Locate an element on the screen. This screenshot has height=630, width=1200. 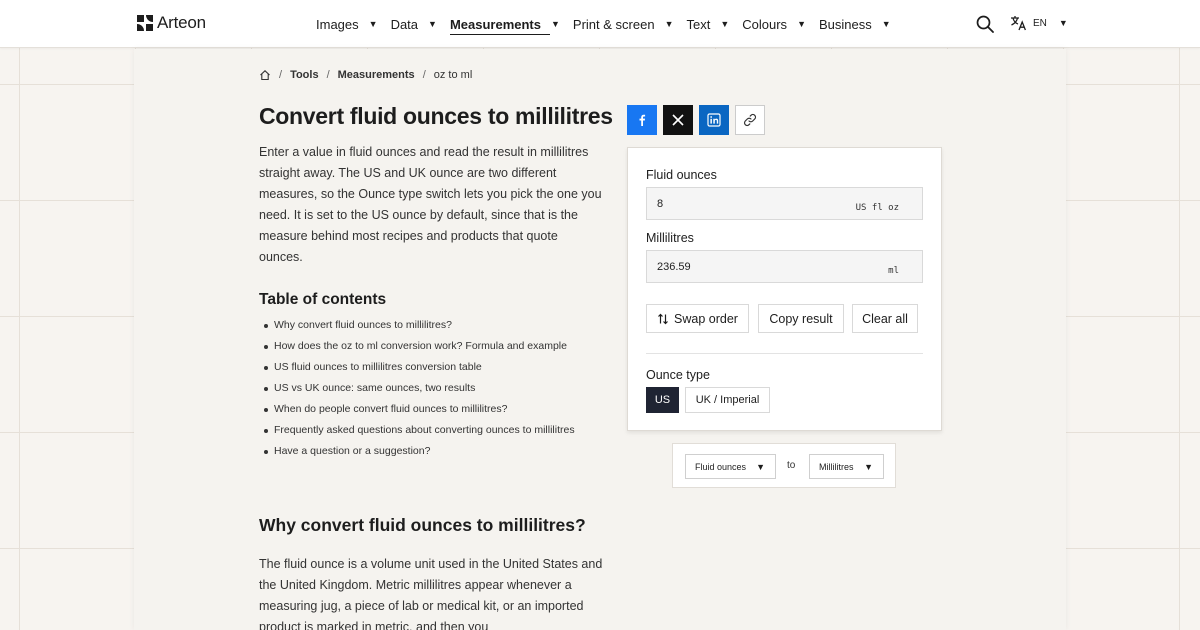
toc-title: Table of contents is located at coordinates (323, 299).